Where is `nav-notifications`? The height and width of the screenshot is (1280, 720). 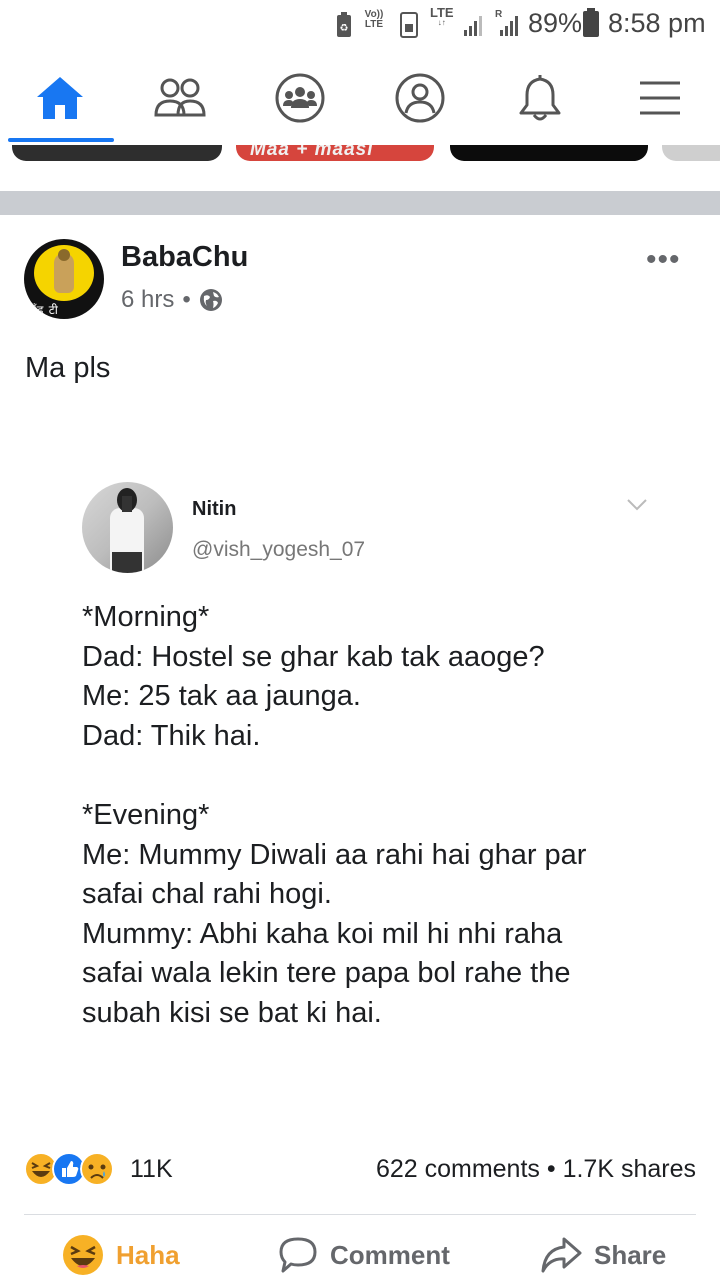
nav-notifications is located at coordinates (540, 97).